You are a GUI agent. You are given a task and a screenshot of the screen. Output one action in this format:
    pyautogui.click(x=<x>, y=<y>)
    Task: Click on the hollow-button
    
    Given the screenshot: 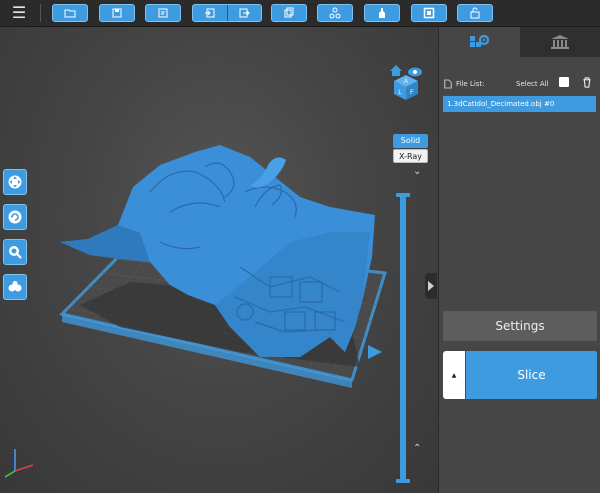 What is the action you would take?
    pyautogui.click(x=382, y=13)
    